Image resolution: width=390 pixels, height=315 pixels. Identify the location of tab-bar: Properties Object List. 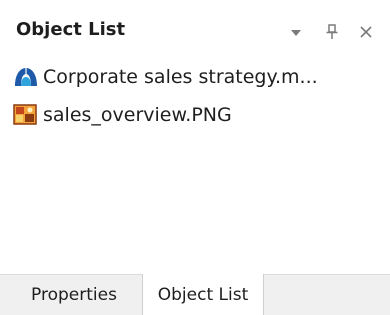
(195, 294).